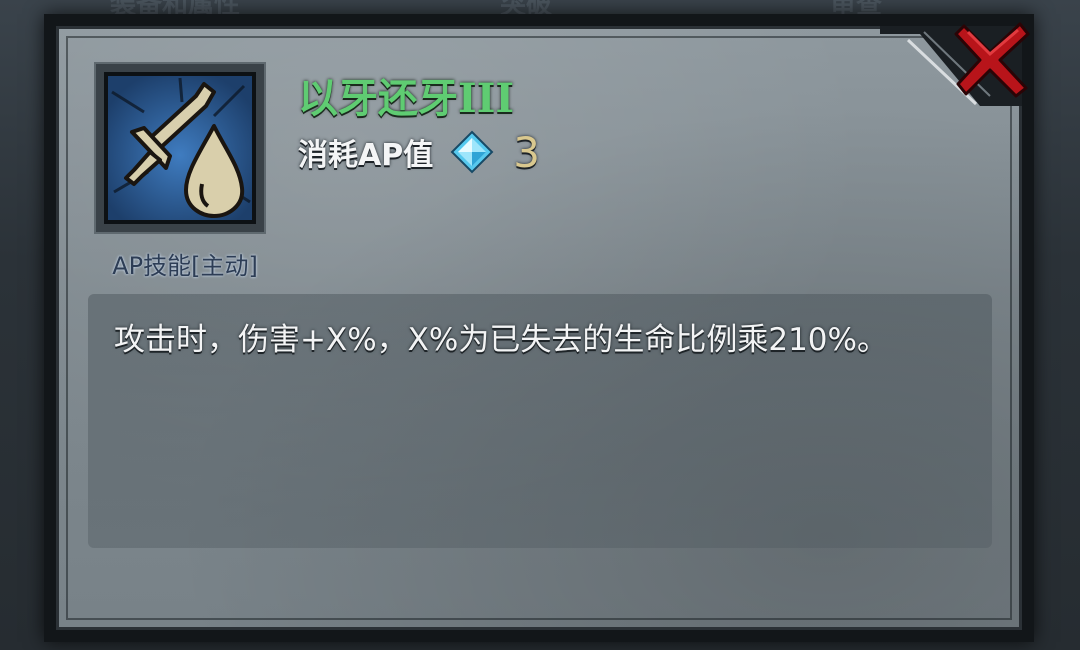 The height and width of the screenshot is (650, 1080). I want to click on ap-cost-row: 消耗AP值 3, so click(419, 152).